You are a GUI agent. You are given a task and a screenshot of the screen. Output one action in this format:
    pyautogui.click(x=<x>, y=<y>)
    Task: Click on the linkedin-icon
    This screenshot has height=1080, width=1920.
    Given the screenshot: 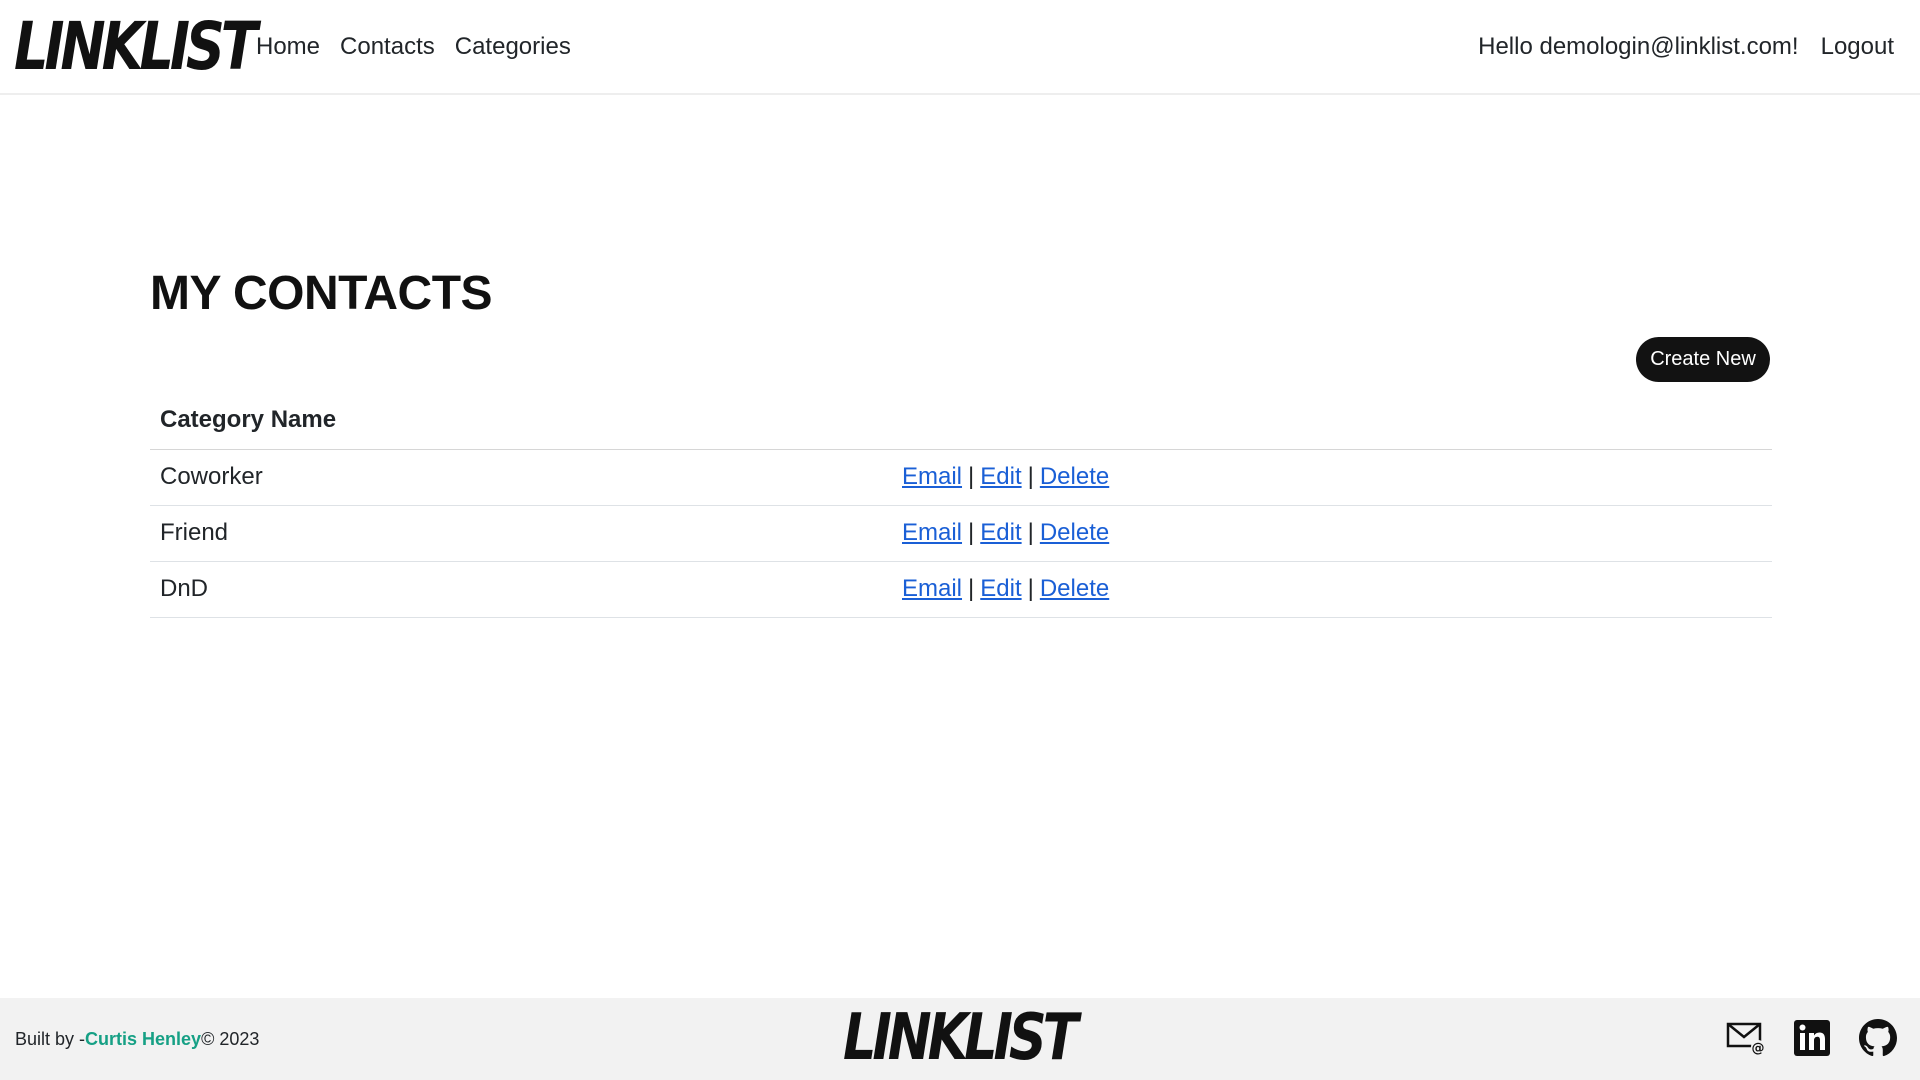 What is the action you would take?
    pyautogui.click(x=1812, y=1038)
    